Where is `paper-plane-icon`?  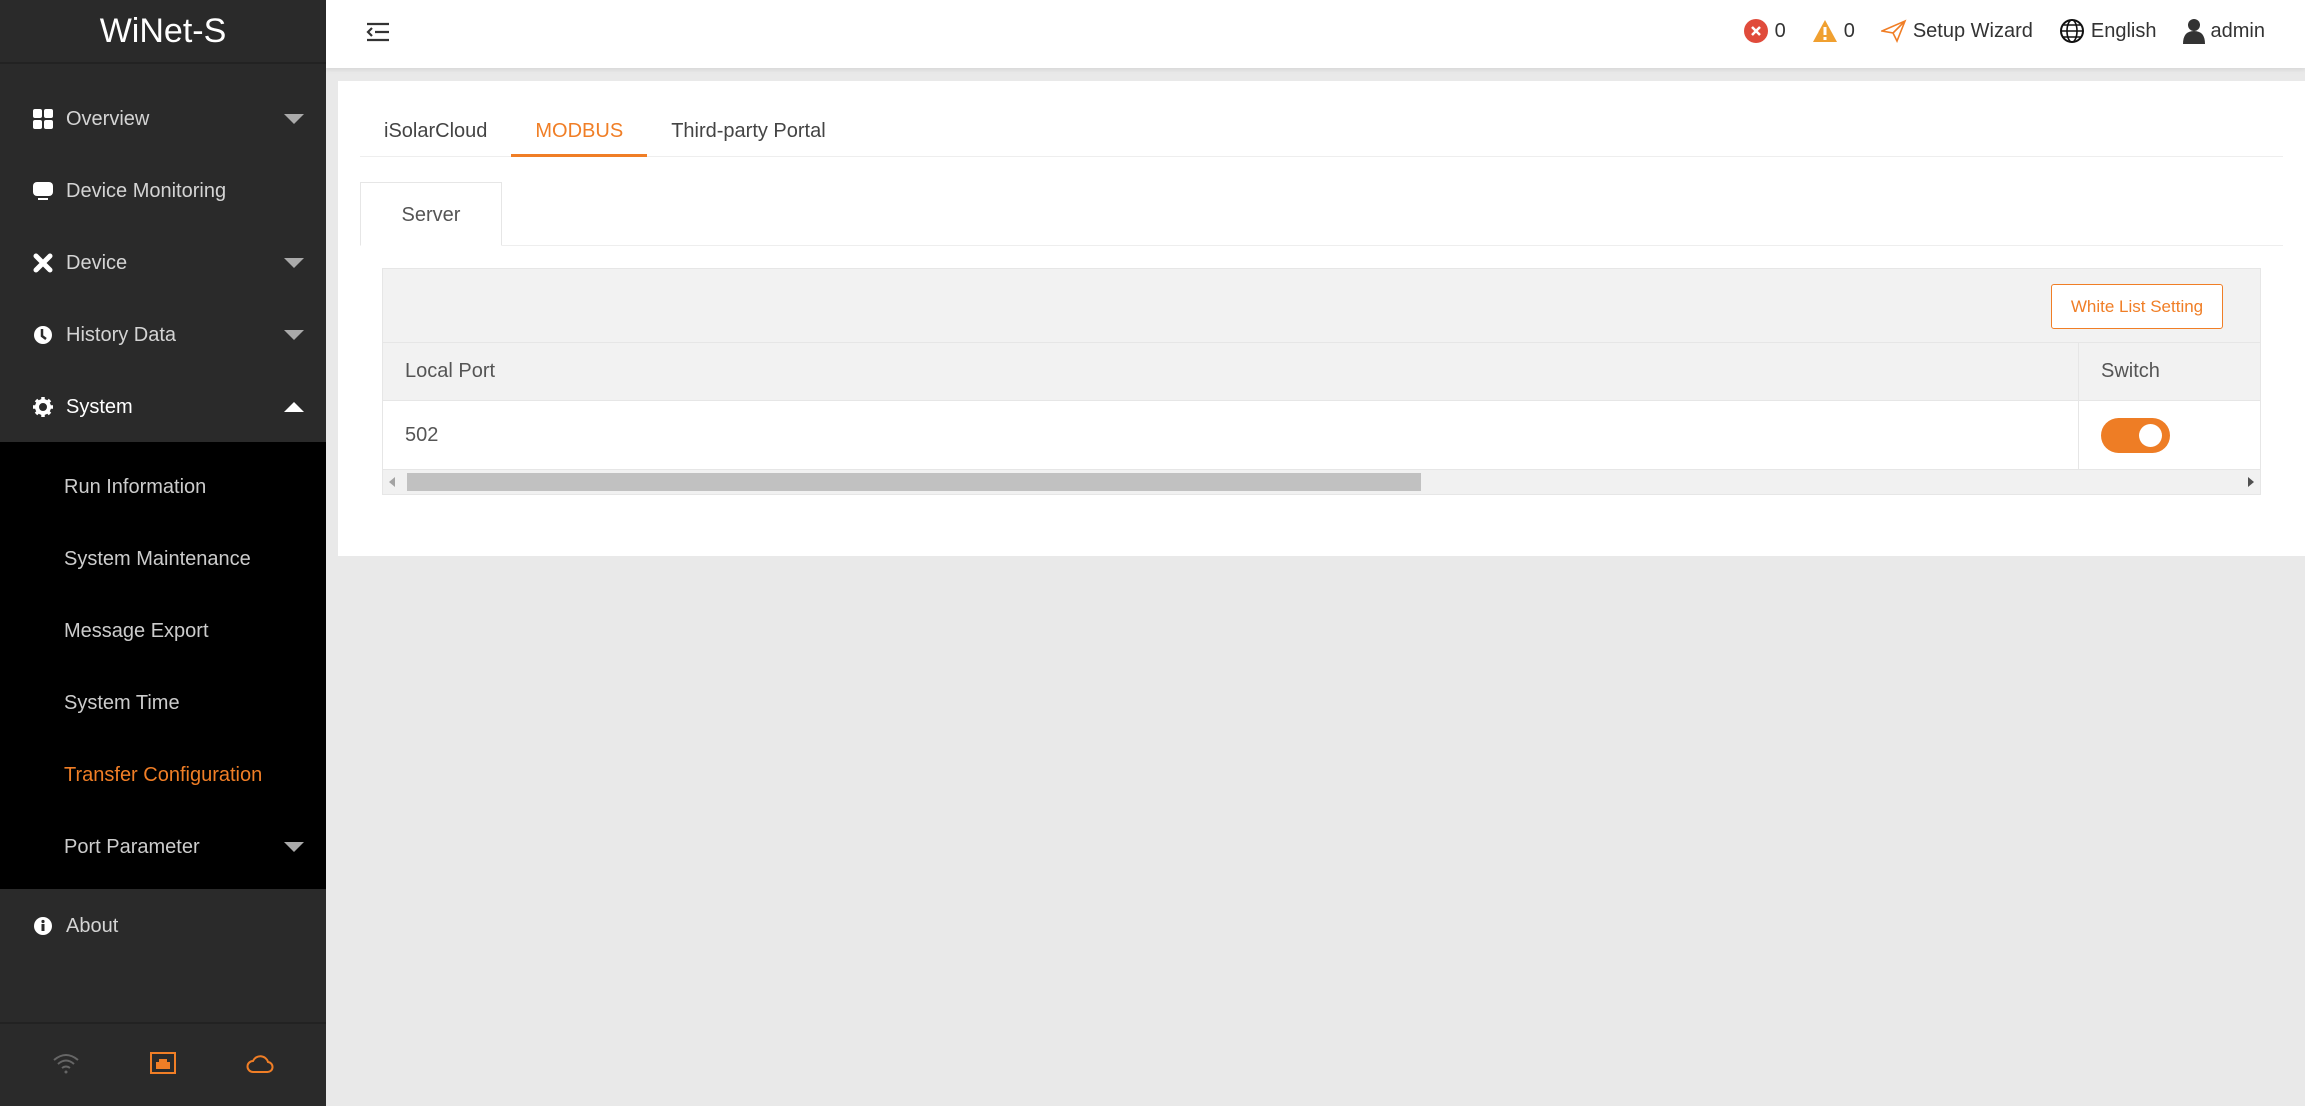
paper-plane-icon is located at coordinates (1893, 31).